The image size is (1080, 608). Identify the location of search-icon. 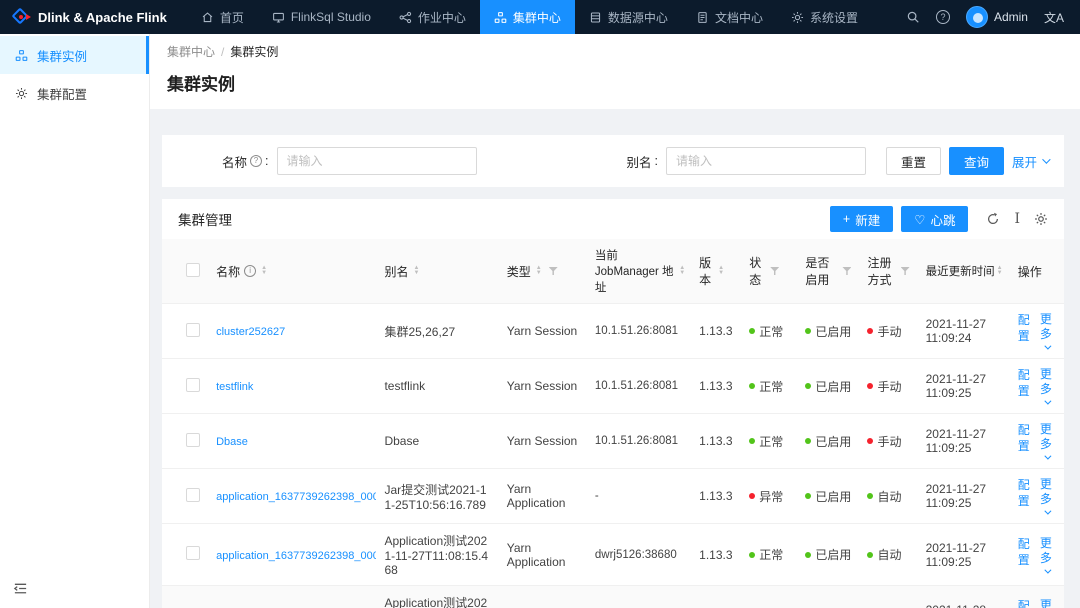
(913, 17).